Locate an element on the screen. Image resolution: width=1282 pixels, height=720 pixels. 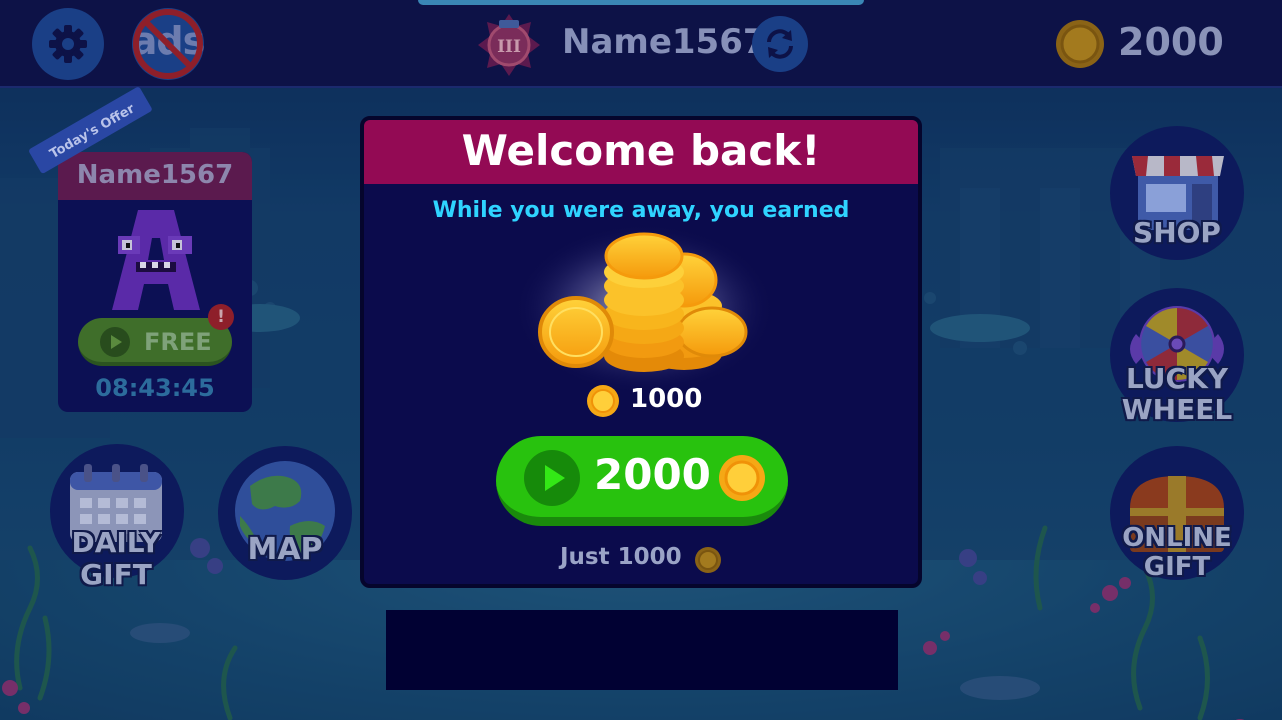
top-notch is located at coordinates (641, 2).